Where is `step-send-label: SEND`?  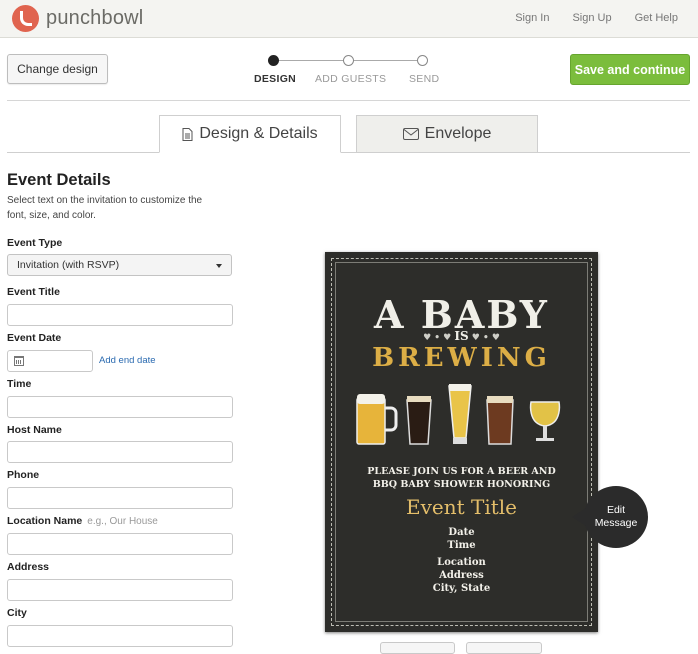
step-send-label: SEND is located at coordinates (424, 79).